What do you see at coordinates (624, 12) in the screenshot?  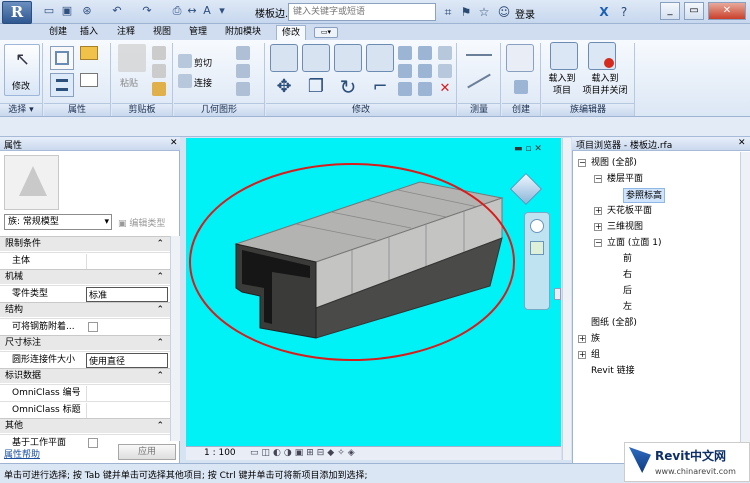 I see `help-icon: ?` at bounding box center [624, 12].